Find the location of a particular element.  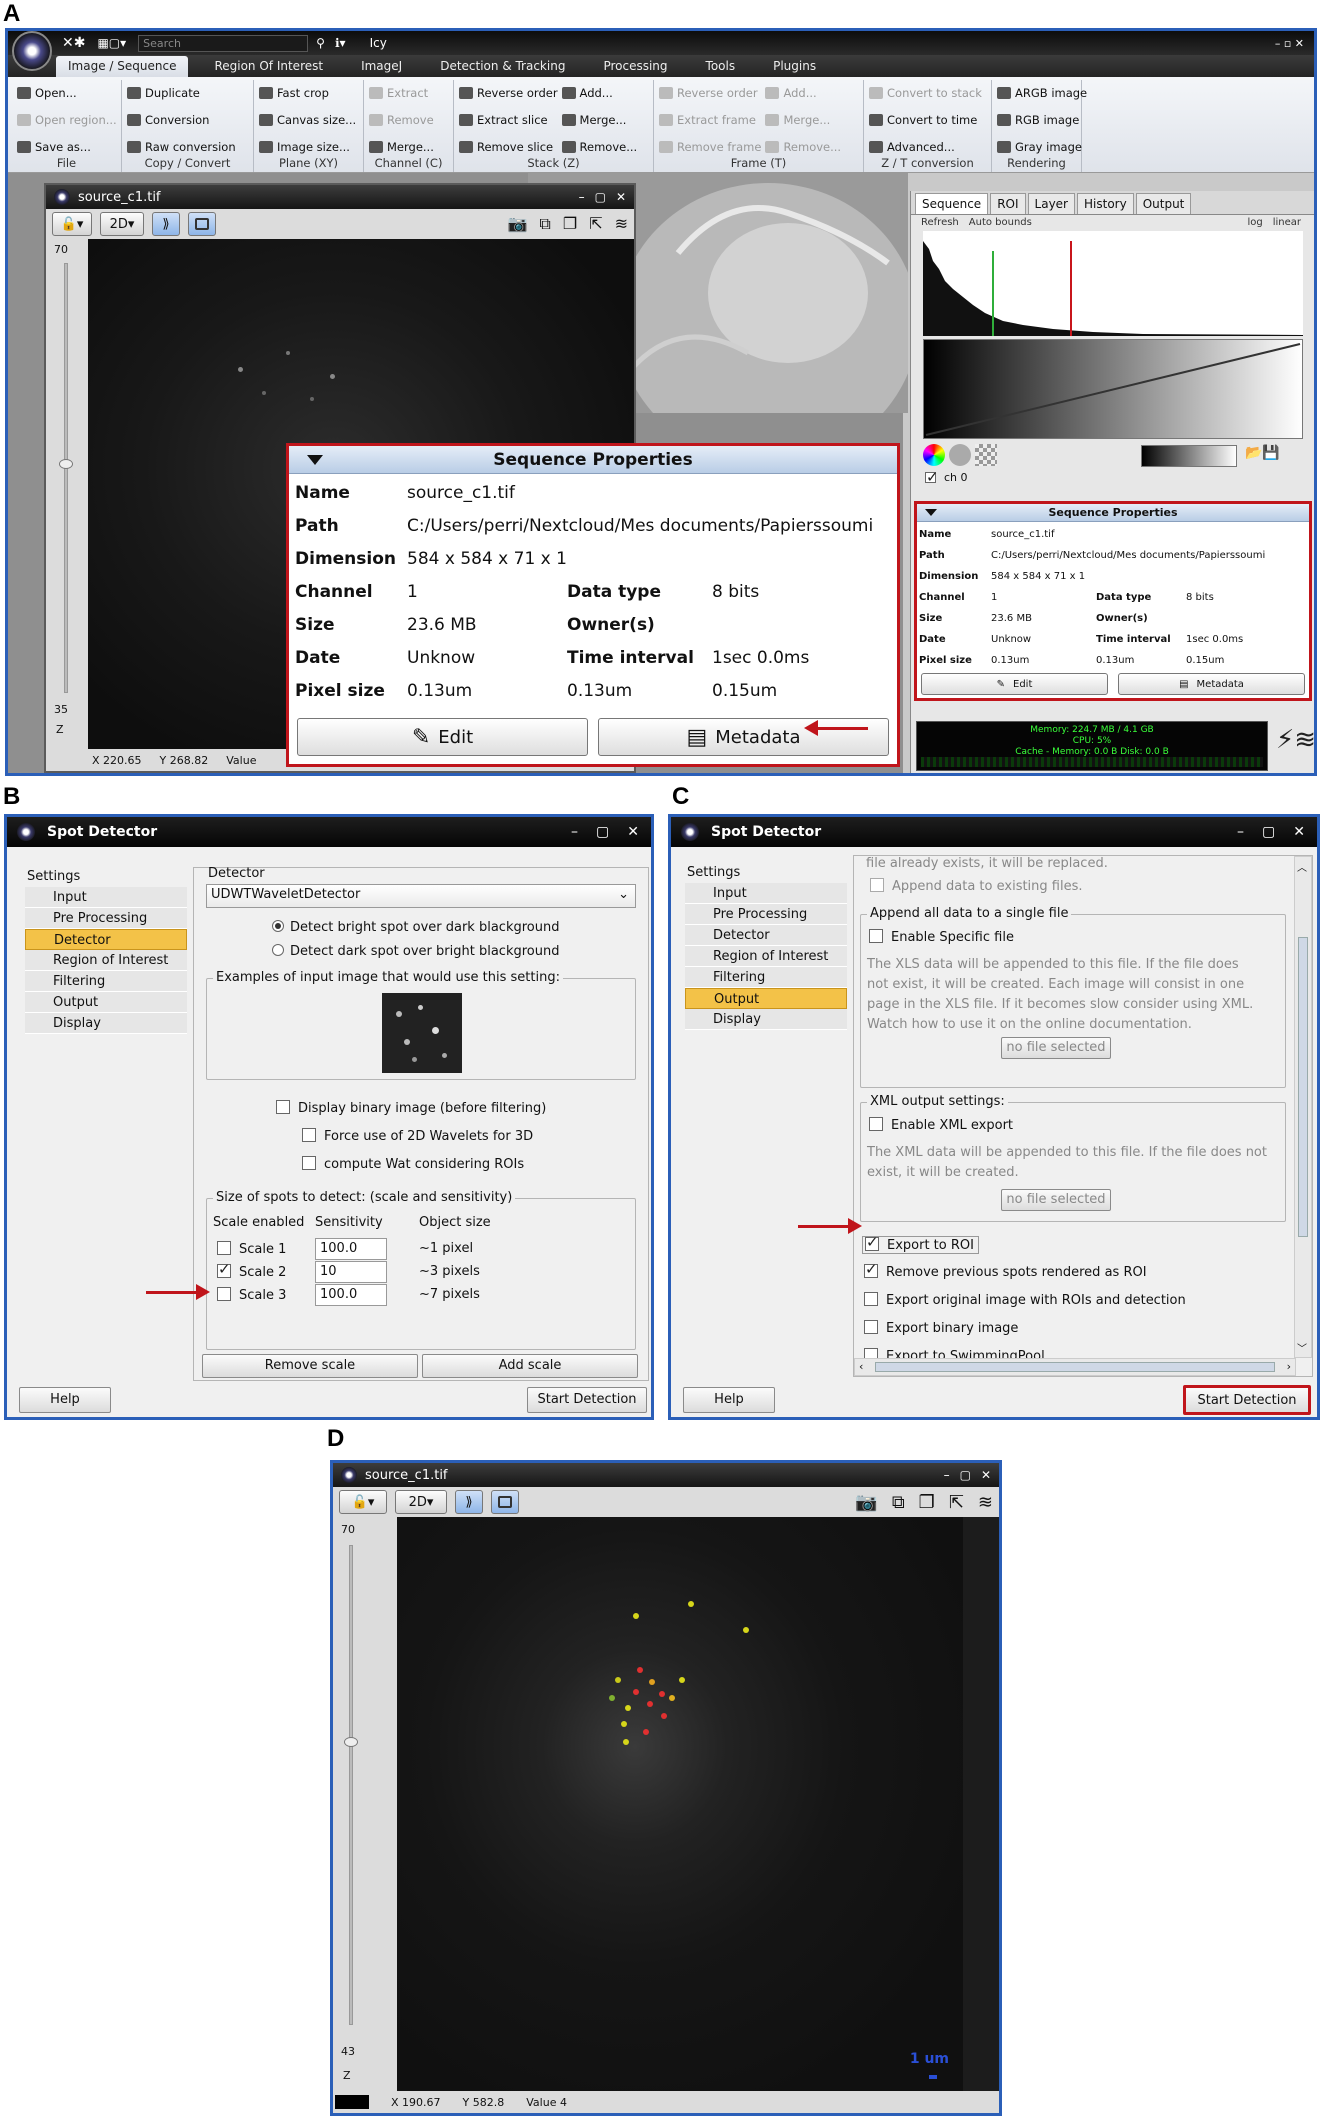

tab-processing: Processing is located at coordinates (635, 66).